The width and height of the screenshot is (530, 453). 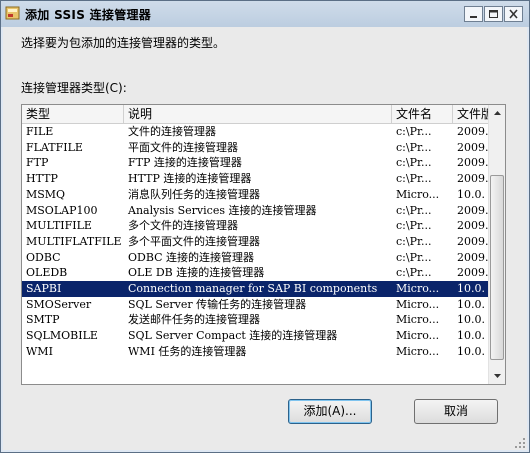 I want to click on cell-type: HTTP, so click(x=42, y=179).